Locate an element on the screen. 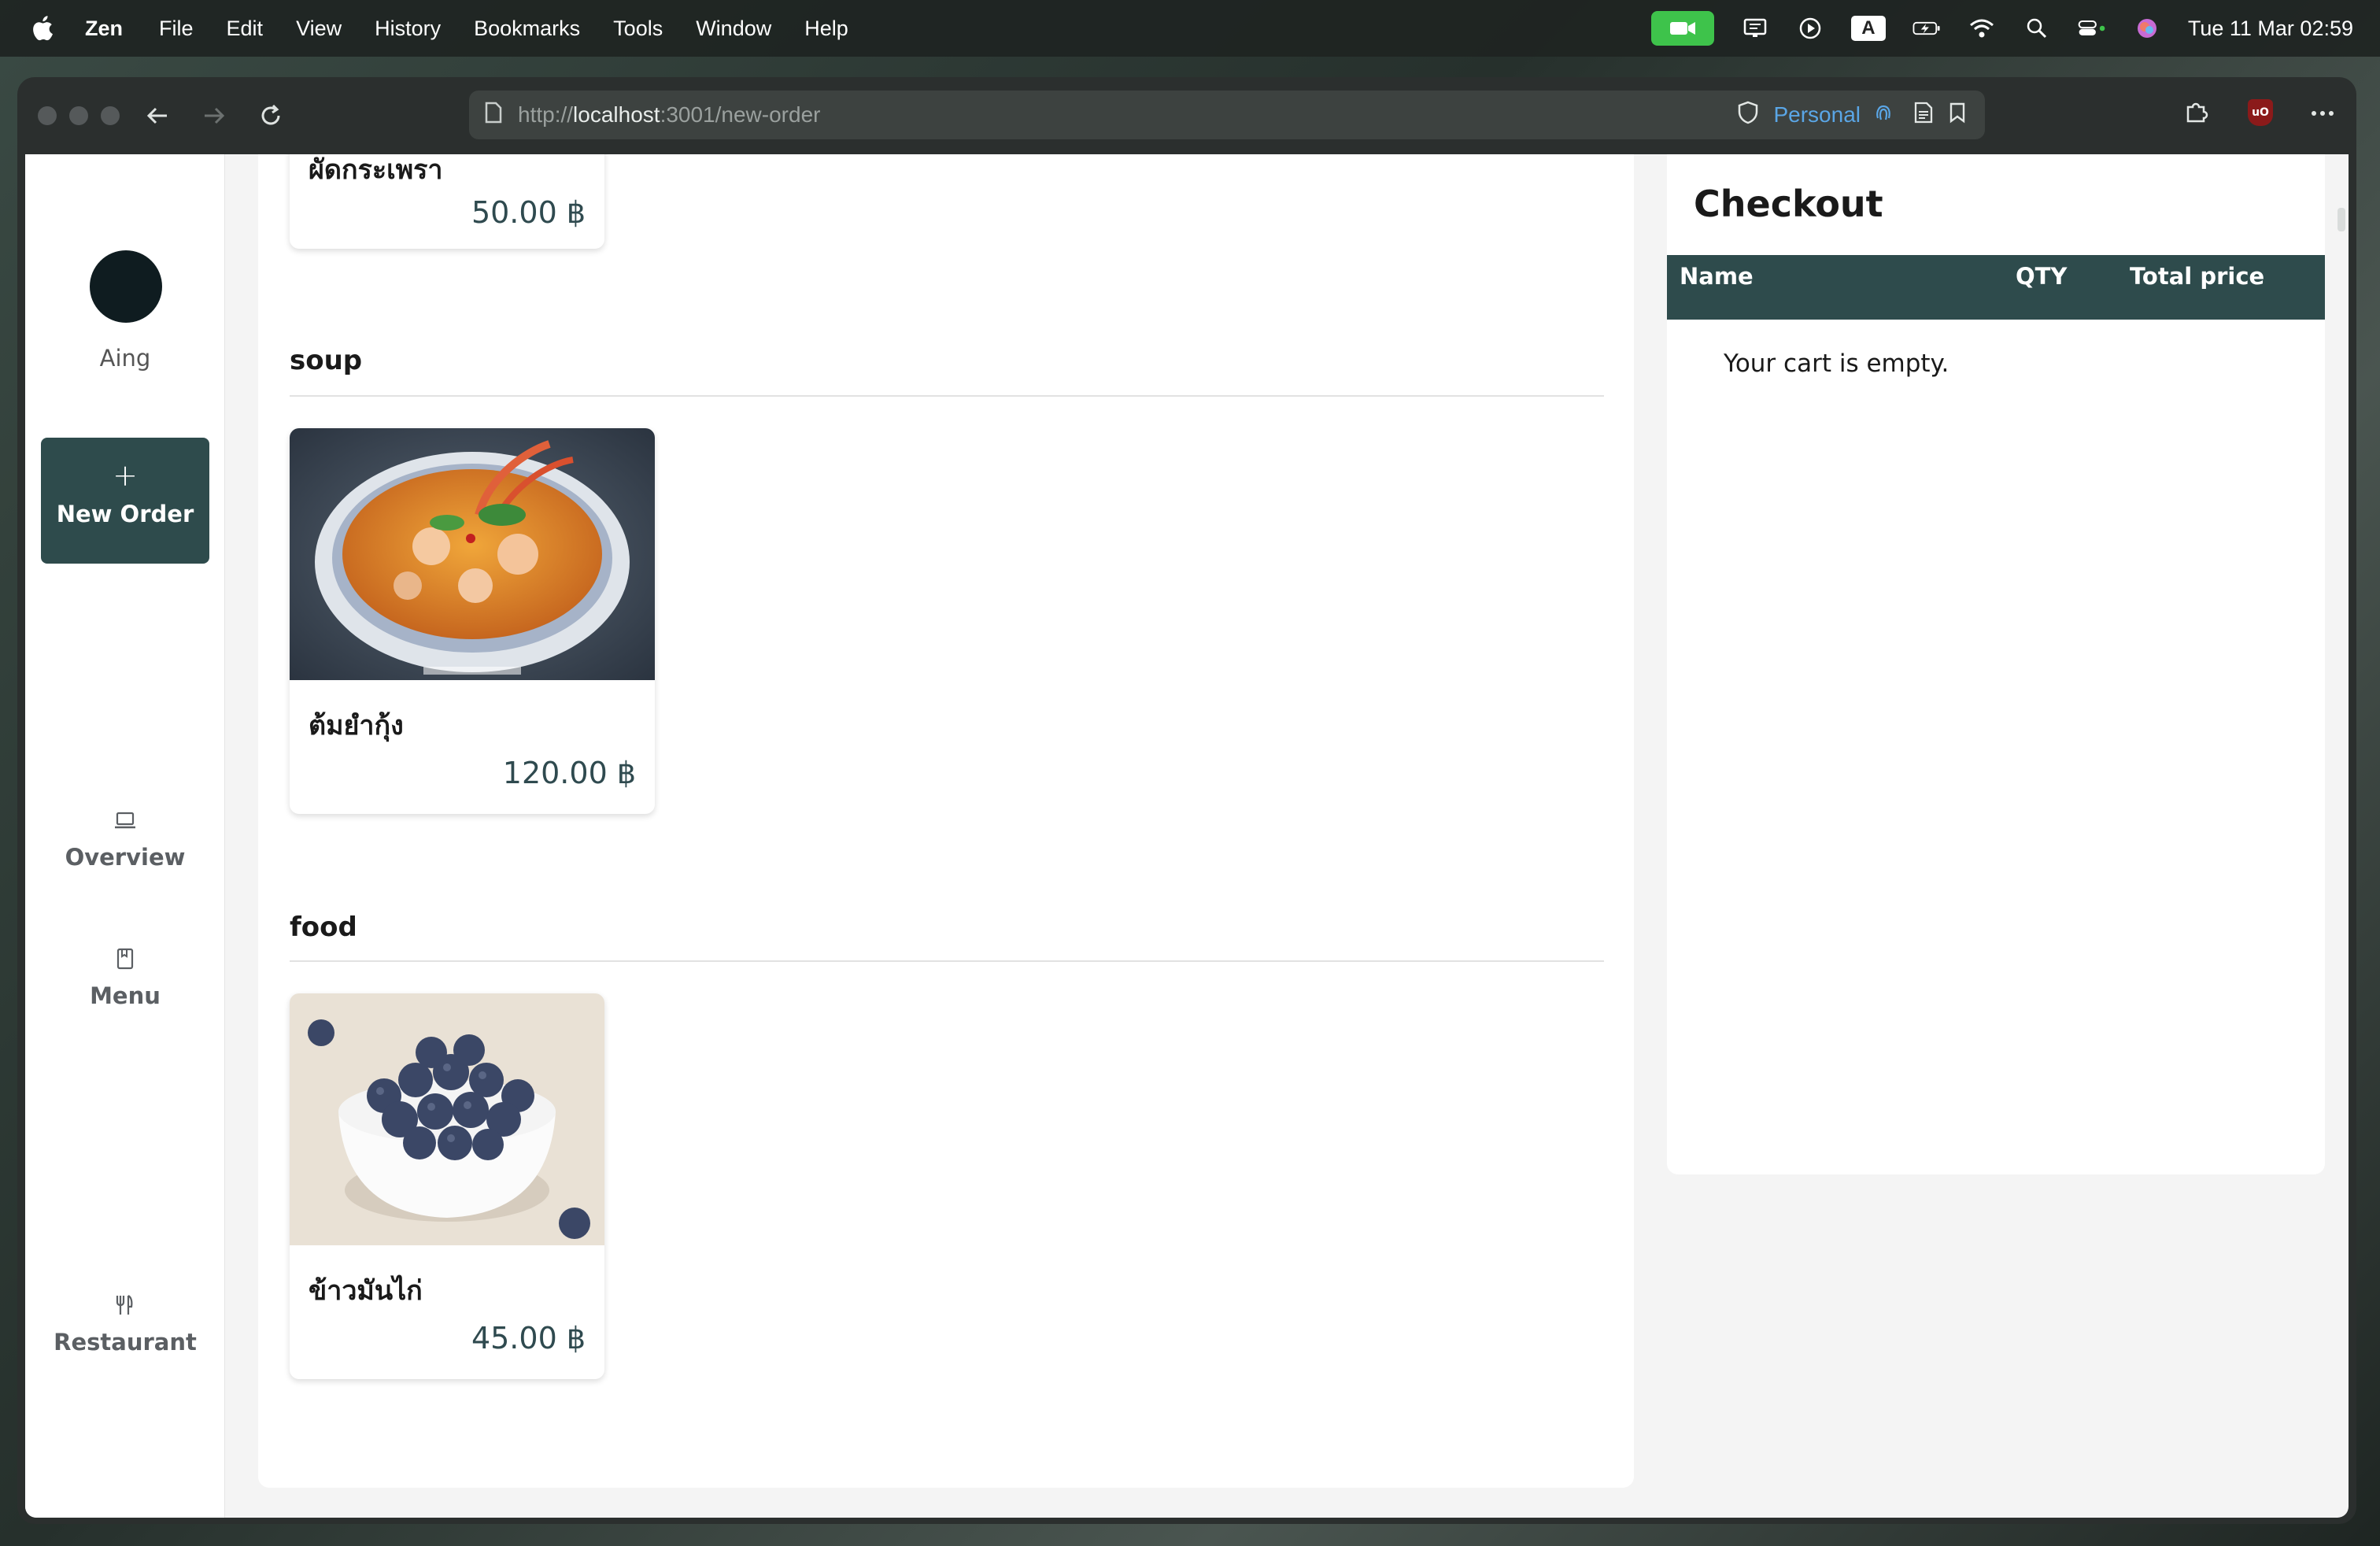 The image size is (2380, 1546). column-header-qty: QTY is located at coordinates (2042, 277).